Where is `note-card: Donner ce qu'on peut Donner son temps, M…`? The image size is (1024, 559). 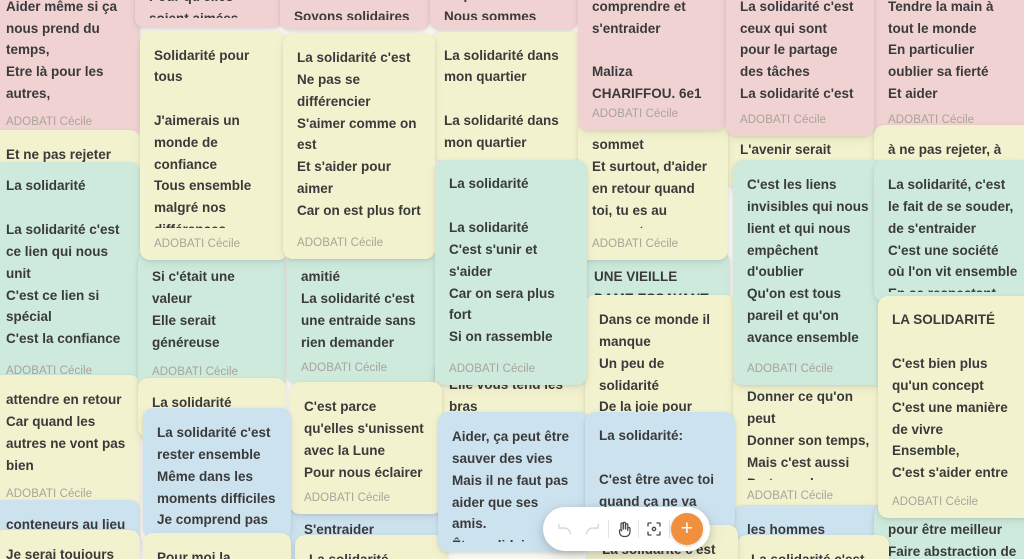
note-card: Donner ce qu'on peut Donner son temps, M… is located at coordinates (809, 442).